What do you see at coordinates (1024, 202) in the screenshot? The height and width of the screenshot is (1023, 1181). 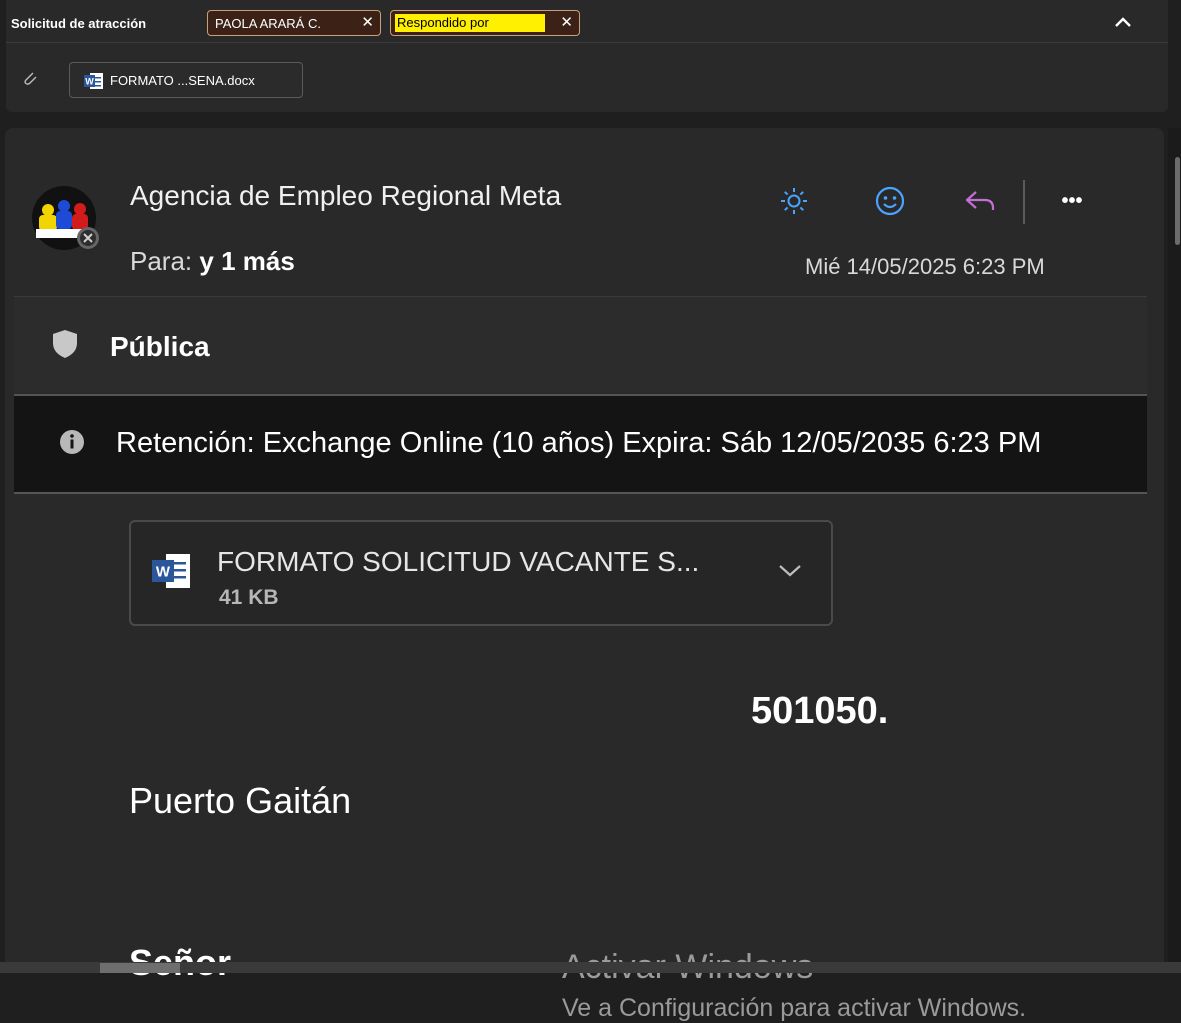 I see `actions-divider` at bounding box center [1024, 202].